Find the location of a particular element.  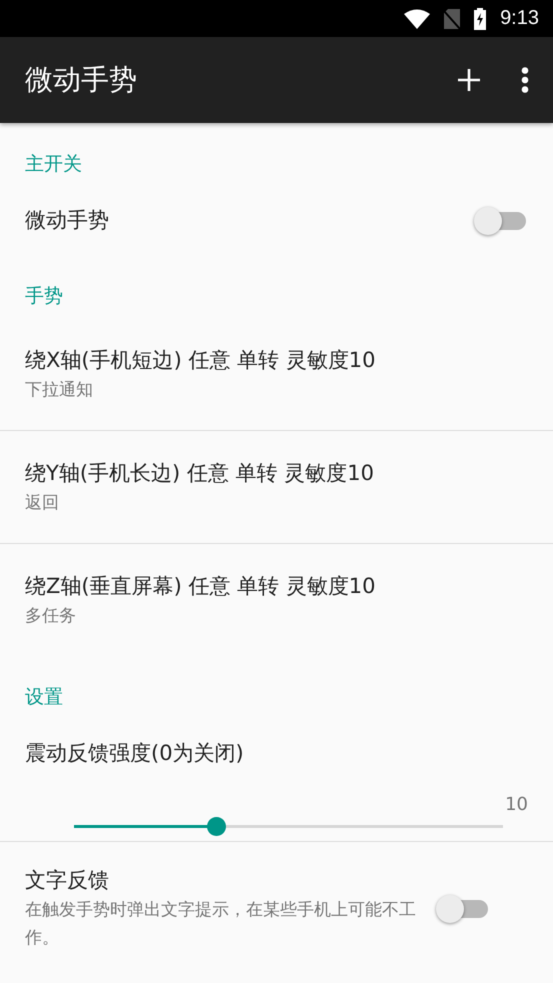

section-header: 手势 is located at coordinates (44, 296).